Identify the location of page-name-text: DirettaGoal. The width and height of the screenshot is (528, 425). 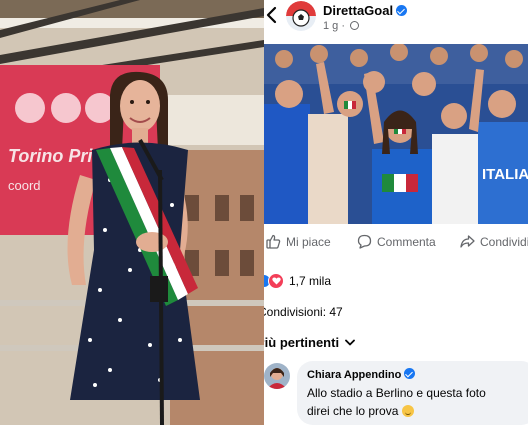
(358, 10).